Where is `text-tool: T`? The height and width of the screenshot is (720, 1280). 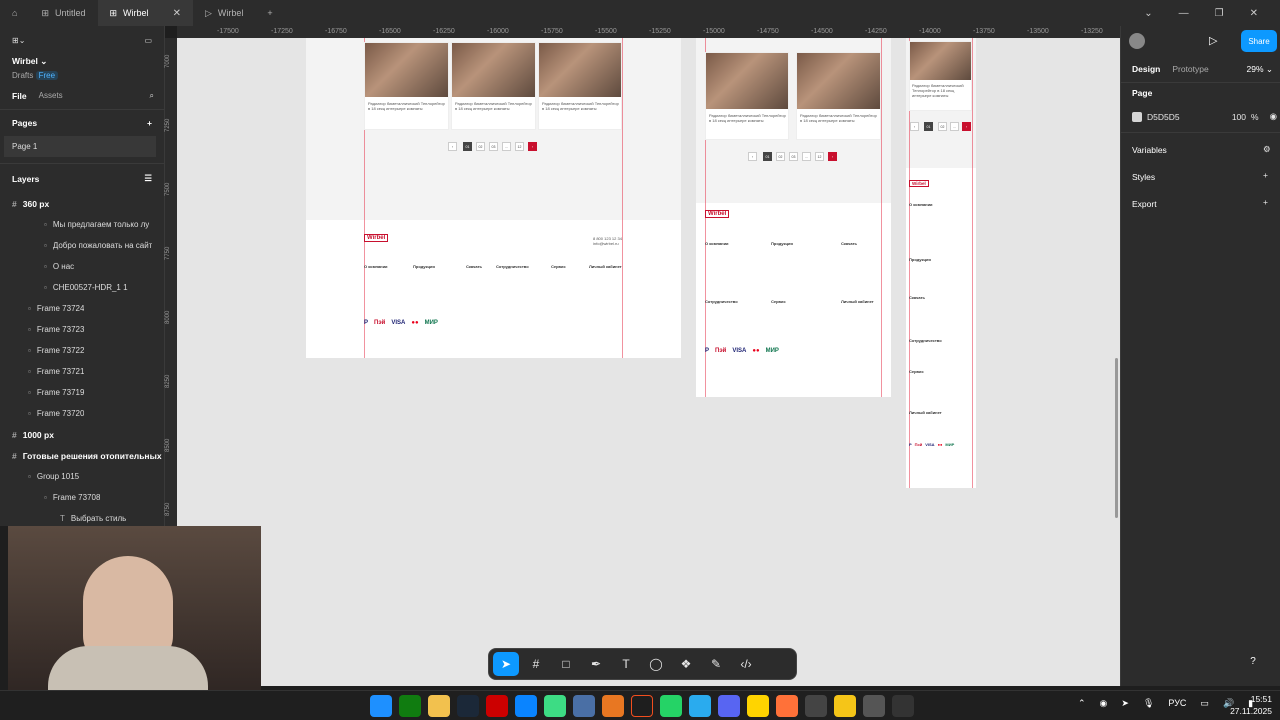
text-tool: T is located at coordinates (626, 664).